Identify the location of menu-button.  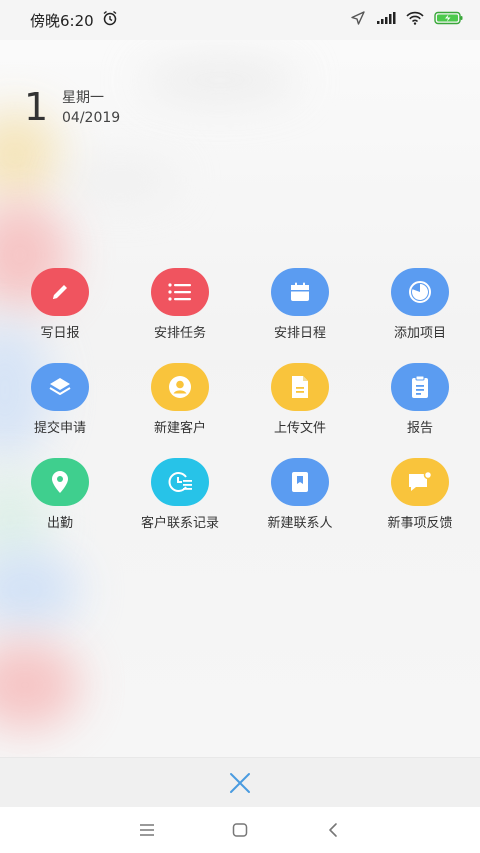
(147, 830).